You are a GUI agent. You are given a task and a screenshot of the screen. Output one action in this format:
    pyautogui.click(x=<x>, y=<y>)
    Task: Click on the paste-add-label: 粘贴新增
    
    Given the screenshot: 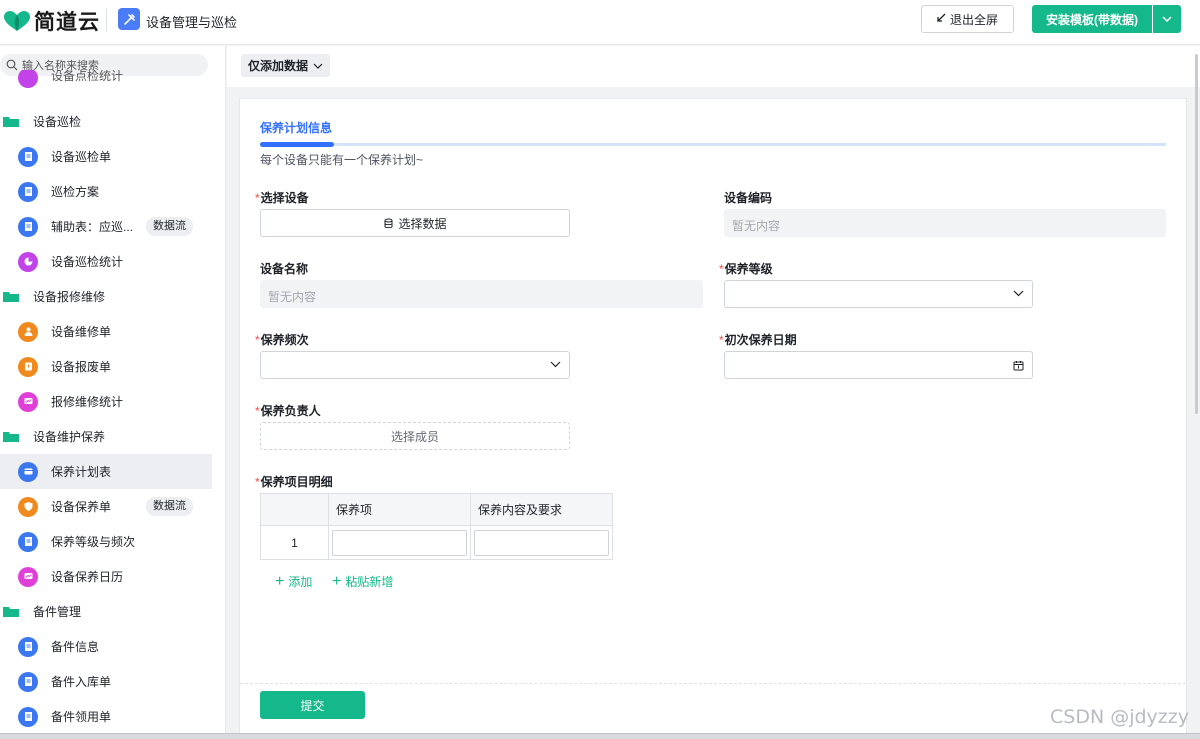 What is the action you would take?
    pyautogui.click(x=369, y=582)
    